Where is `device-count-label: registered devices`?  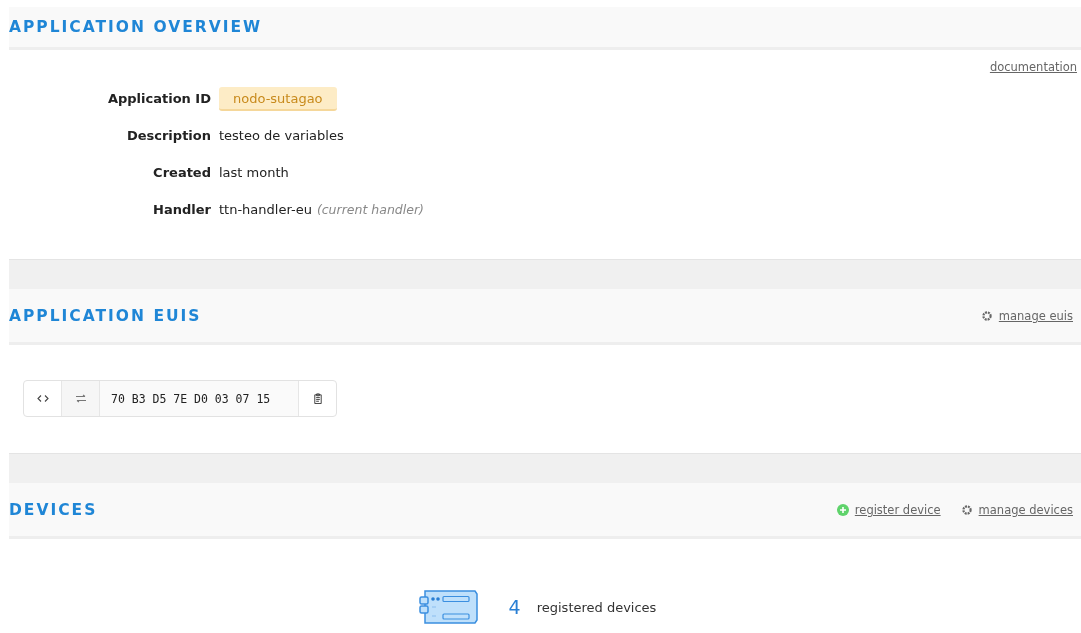 device-count-label: registered devices is located at coordinates (596, 607).